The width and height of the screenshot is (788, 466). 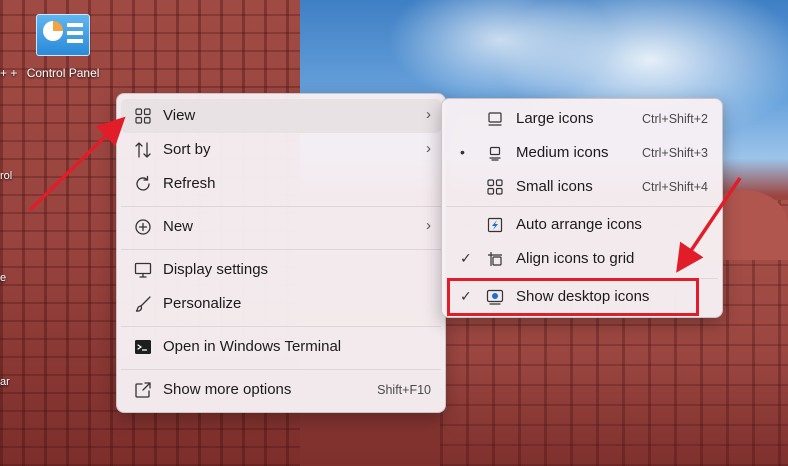 I want to click on shortcut-text: Ctrl+Shift+2, so click(x=674, y=119).